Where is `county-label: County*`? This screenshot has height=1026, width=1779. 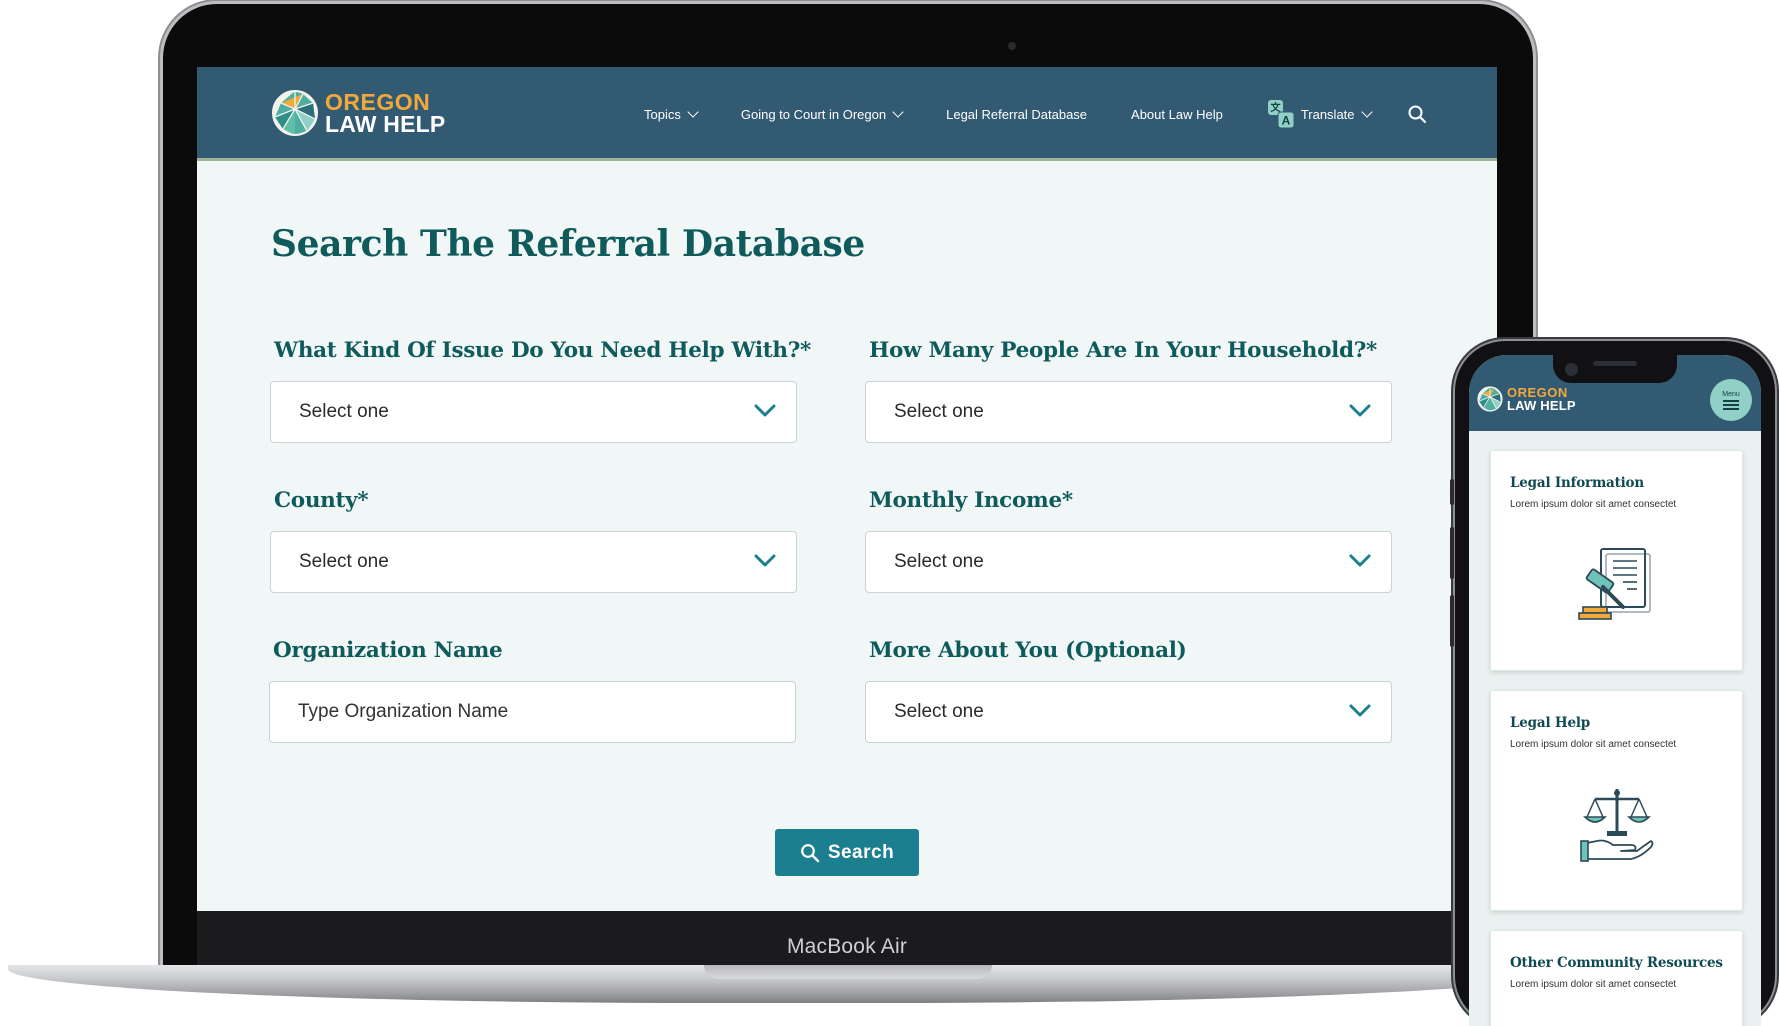
county-label: County* is located at coordinates (321, 500).